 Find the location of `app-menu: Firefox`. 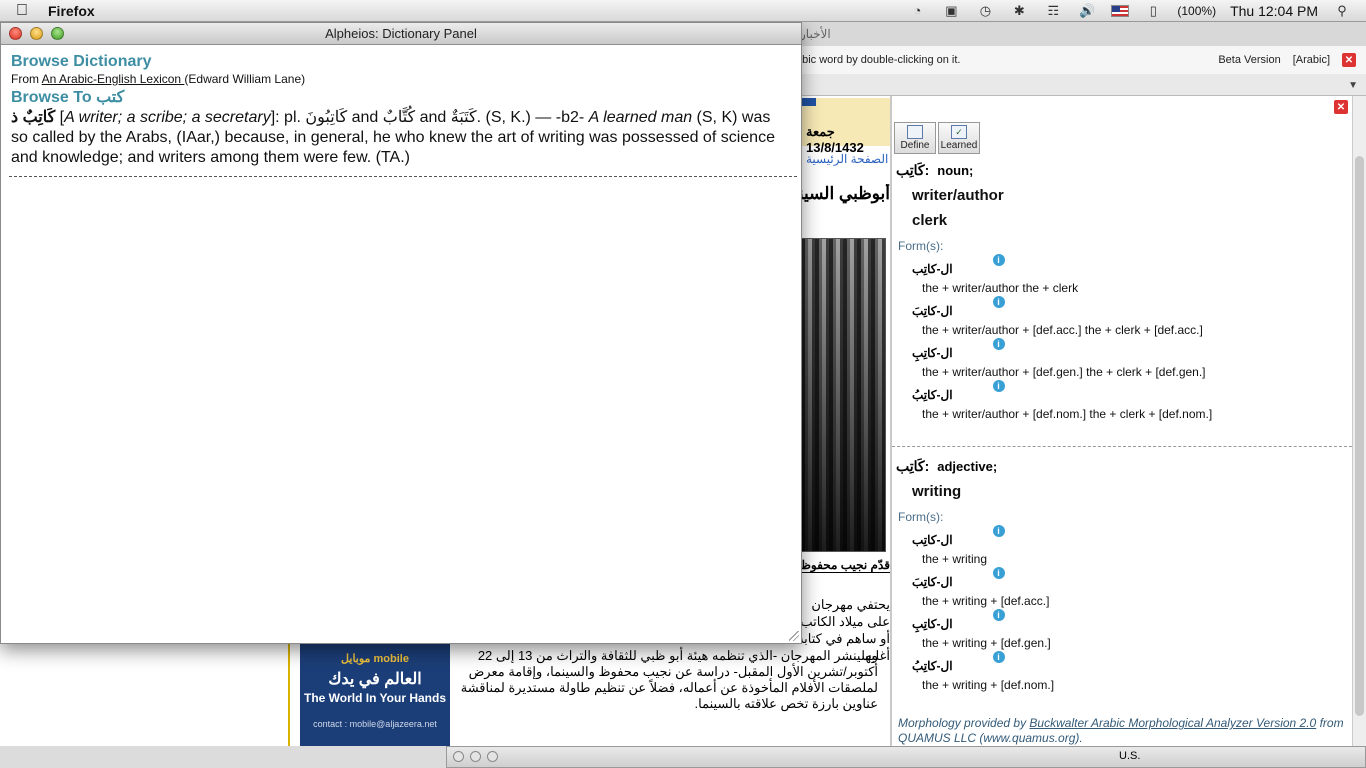

app-menu: Firefox is located at coordinates (71, 11).